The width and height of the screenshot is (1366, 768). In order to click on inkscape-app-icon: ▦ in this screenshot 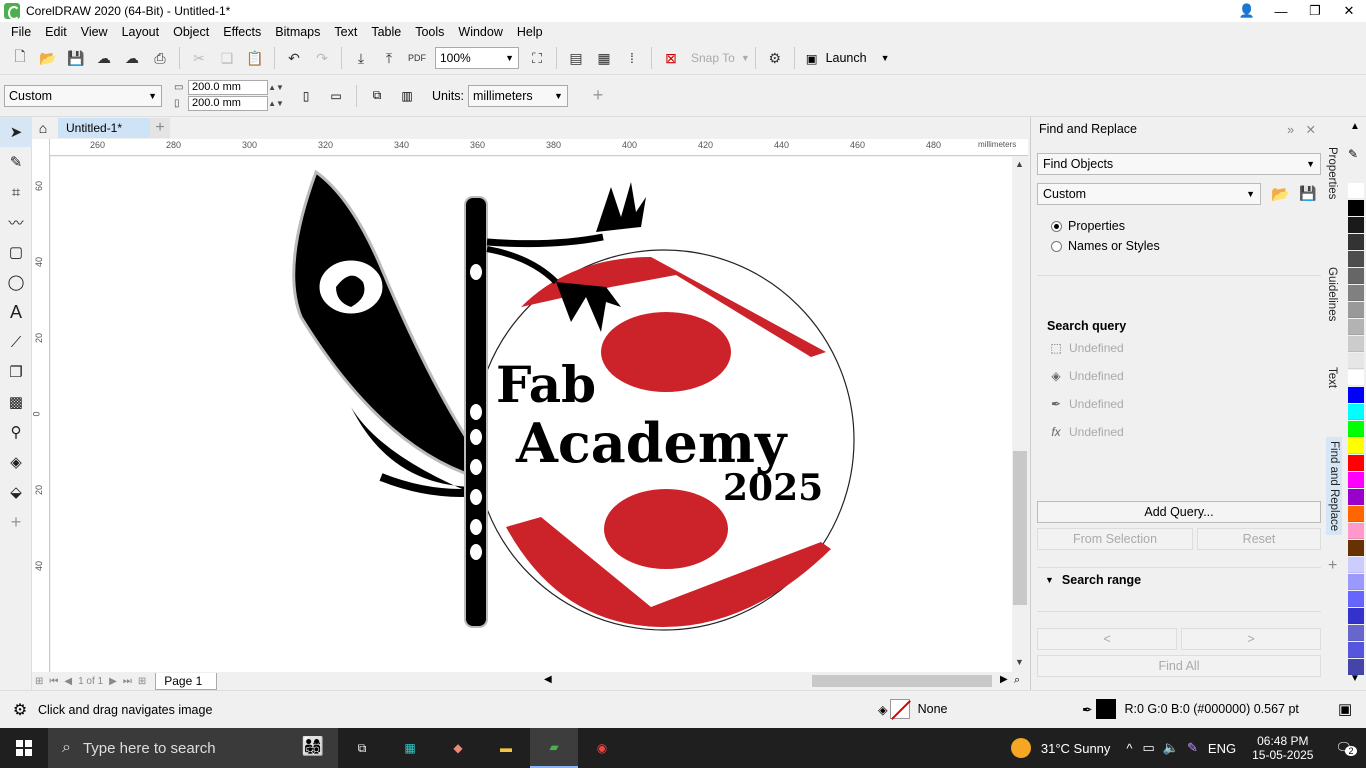, I will do `click(410, 748)`.